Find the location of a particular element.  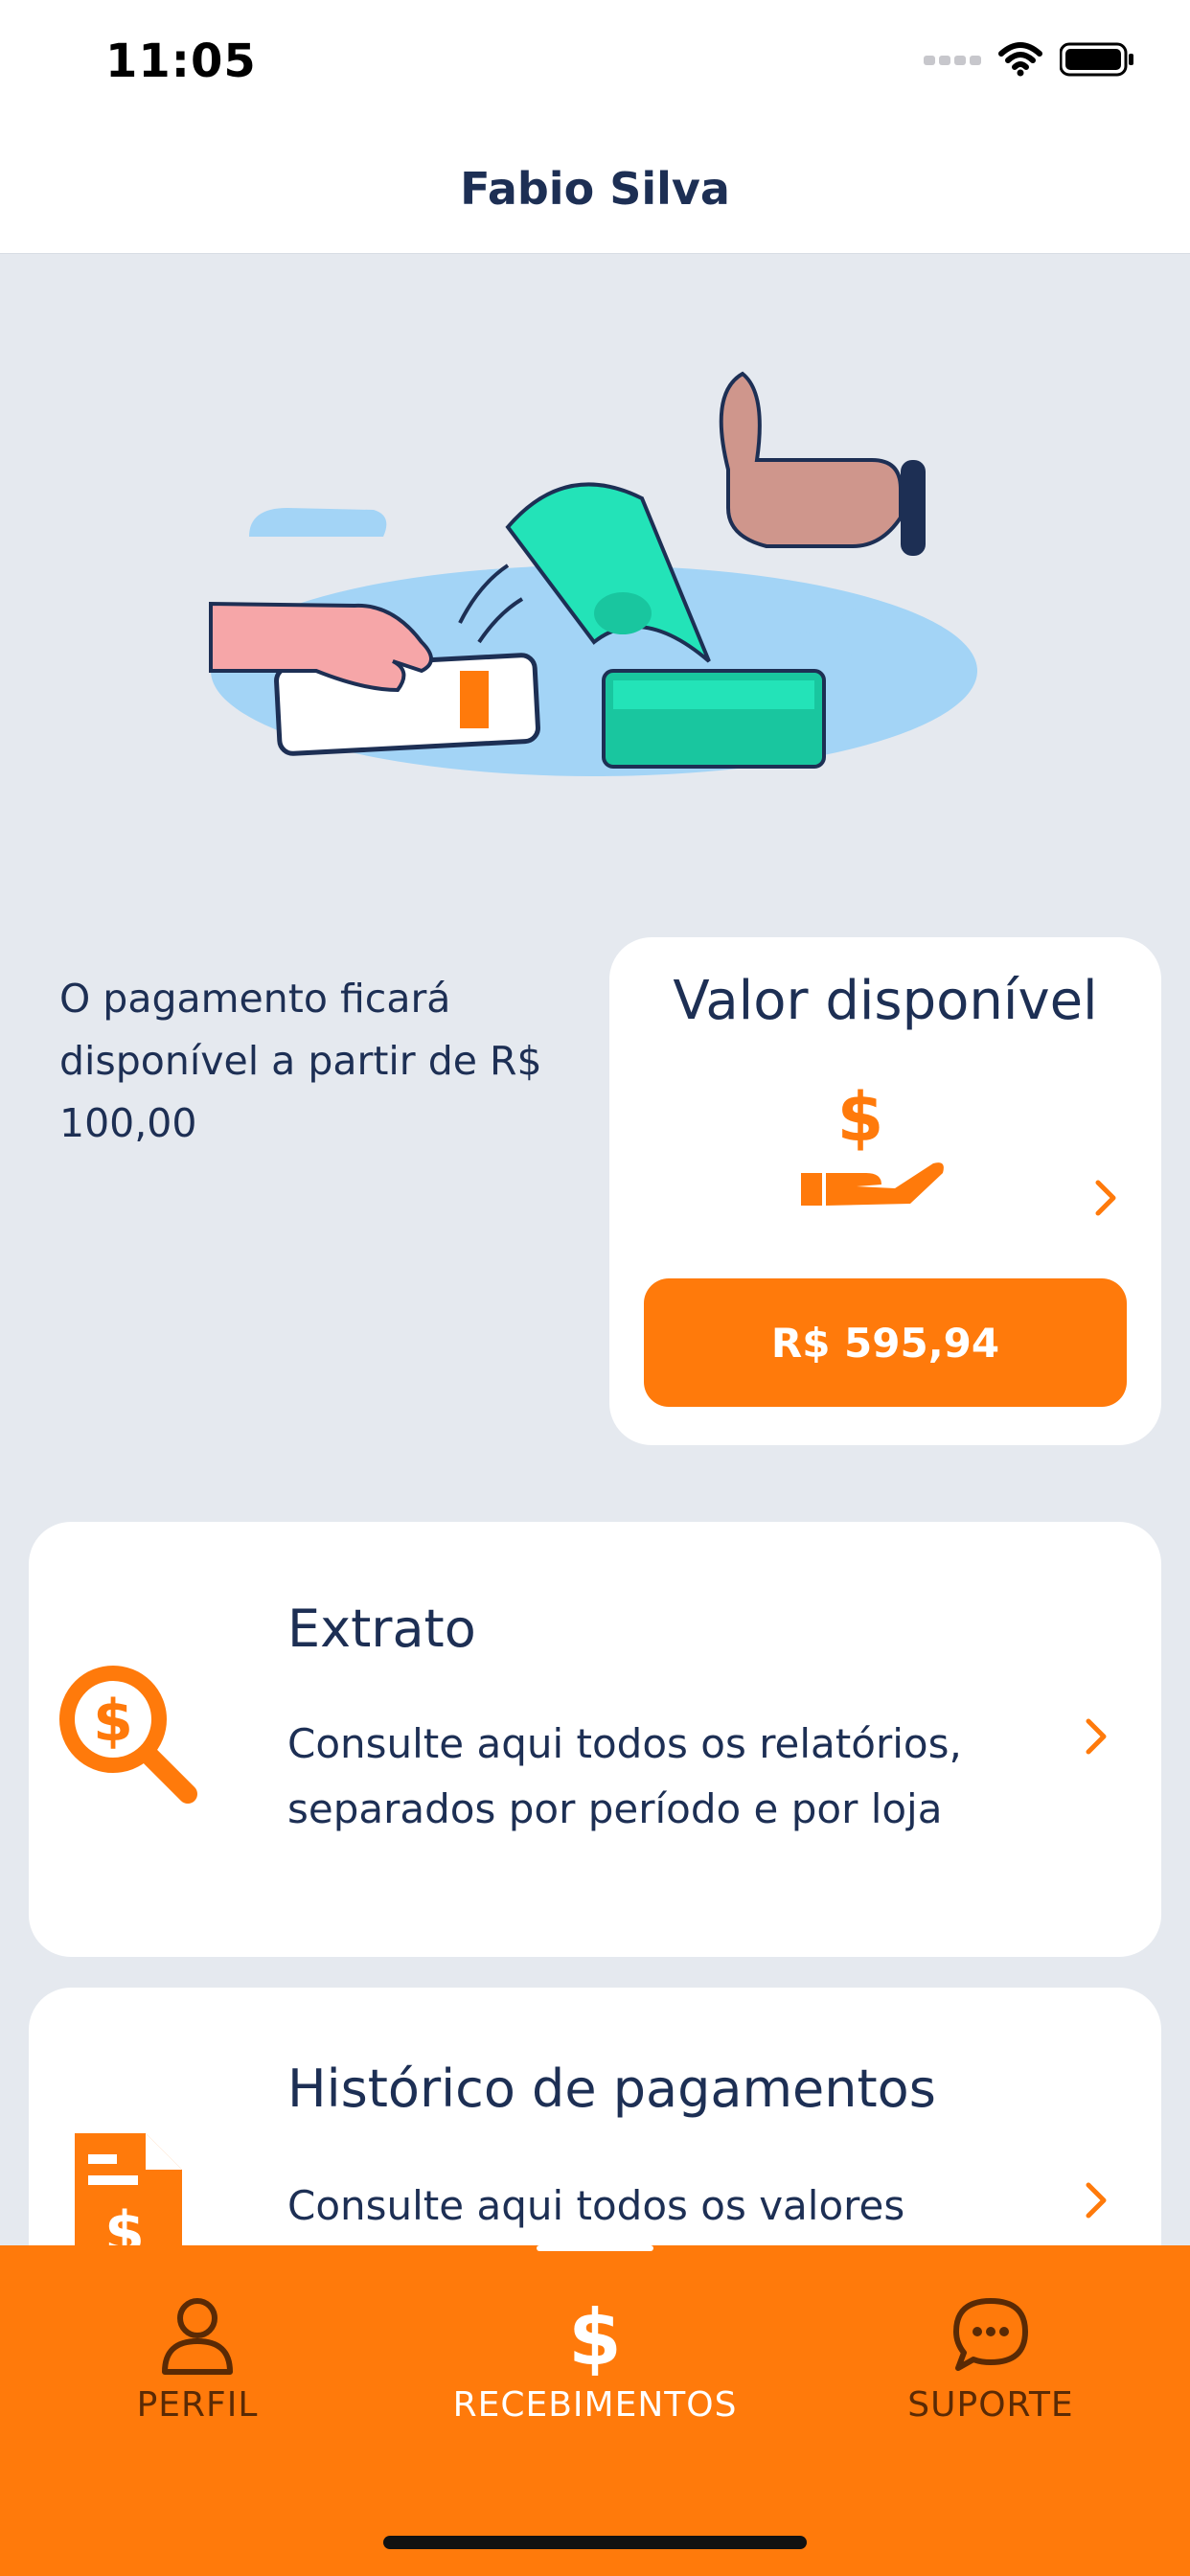

scroll-indicator is located at coordinates (595, 2248).